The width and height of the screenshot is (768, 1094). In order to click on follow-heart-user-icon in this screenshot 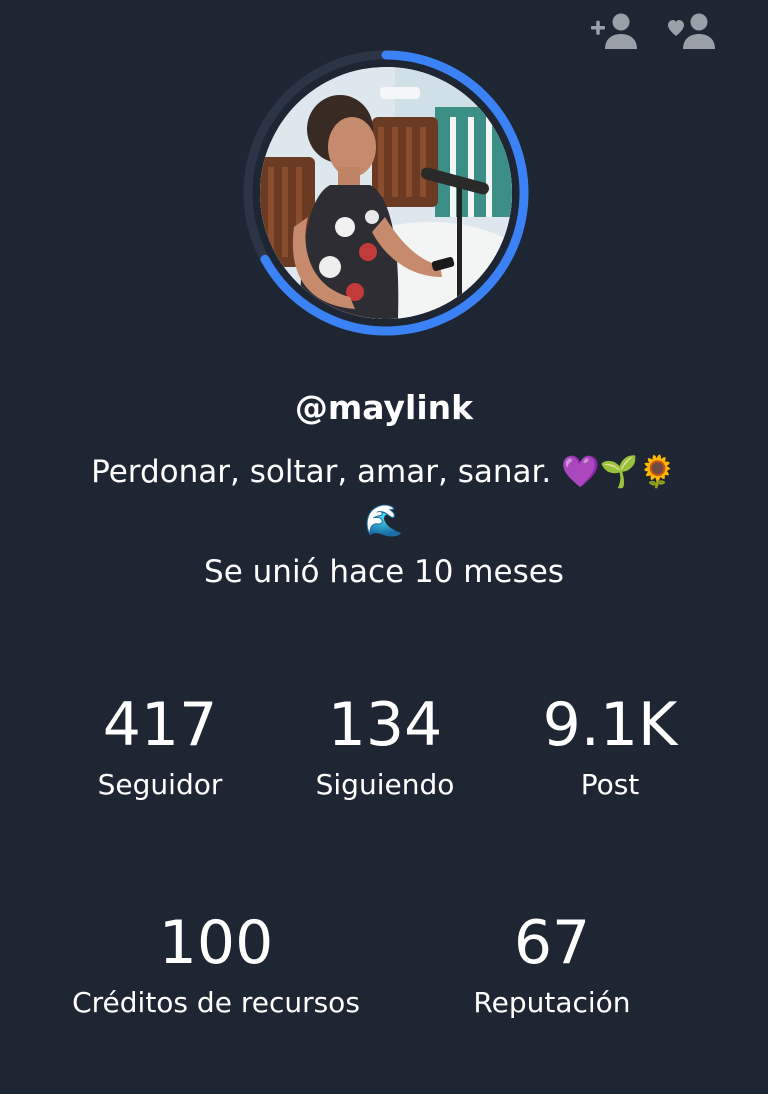, I will do `click(691, 31)`.